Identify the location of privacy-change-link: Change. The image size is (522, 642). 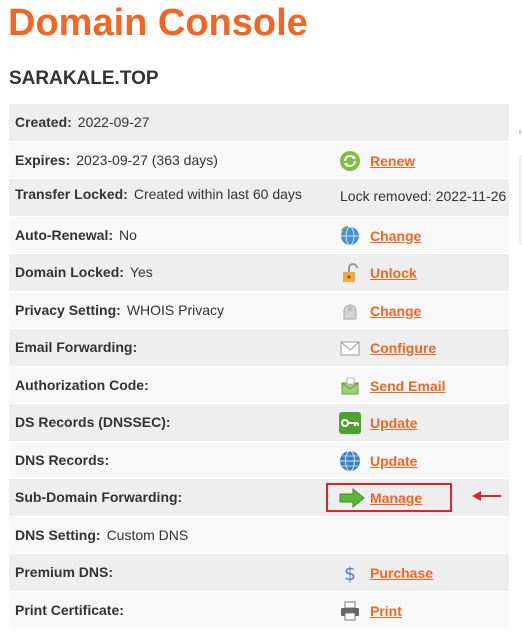
(395, 311).